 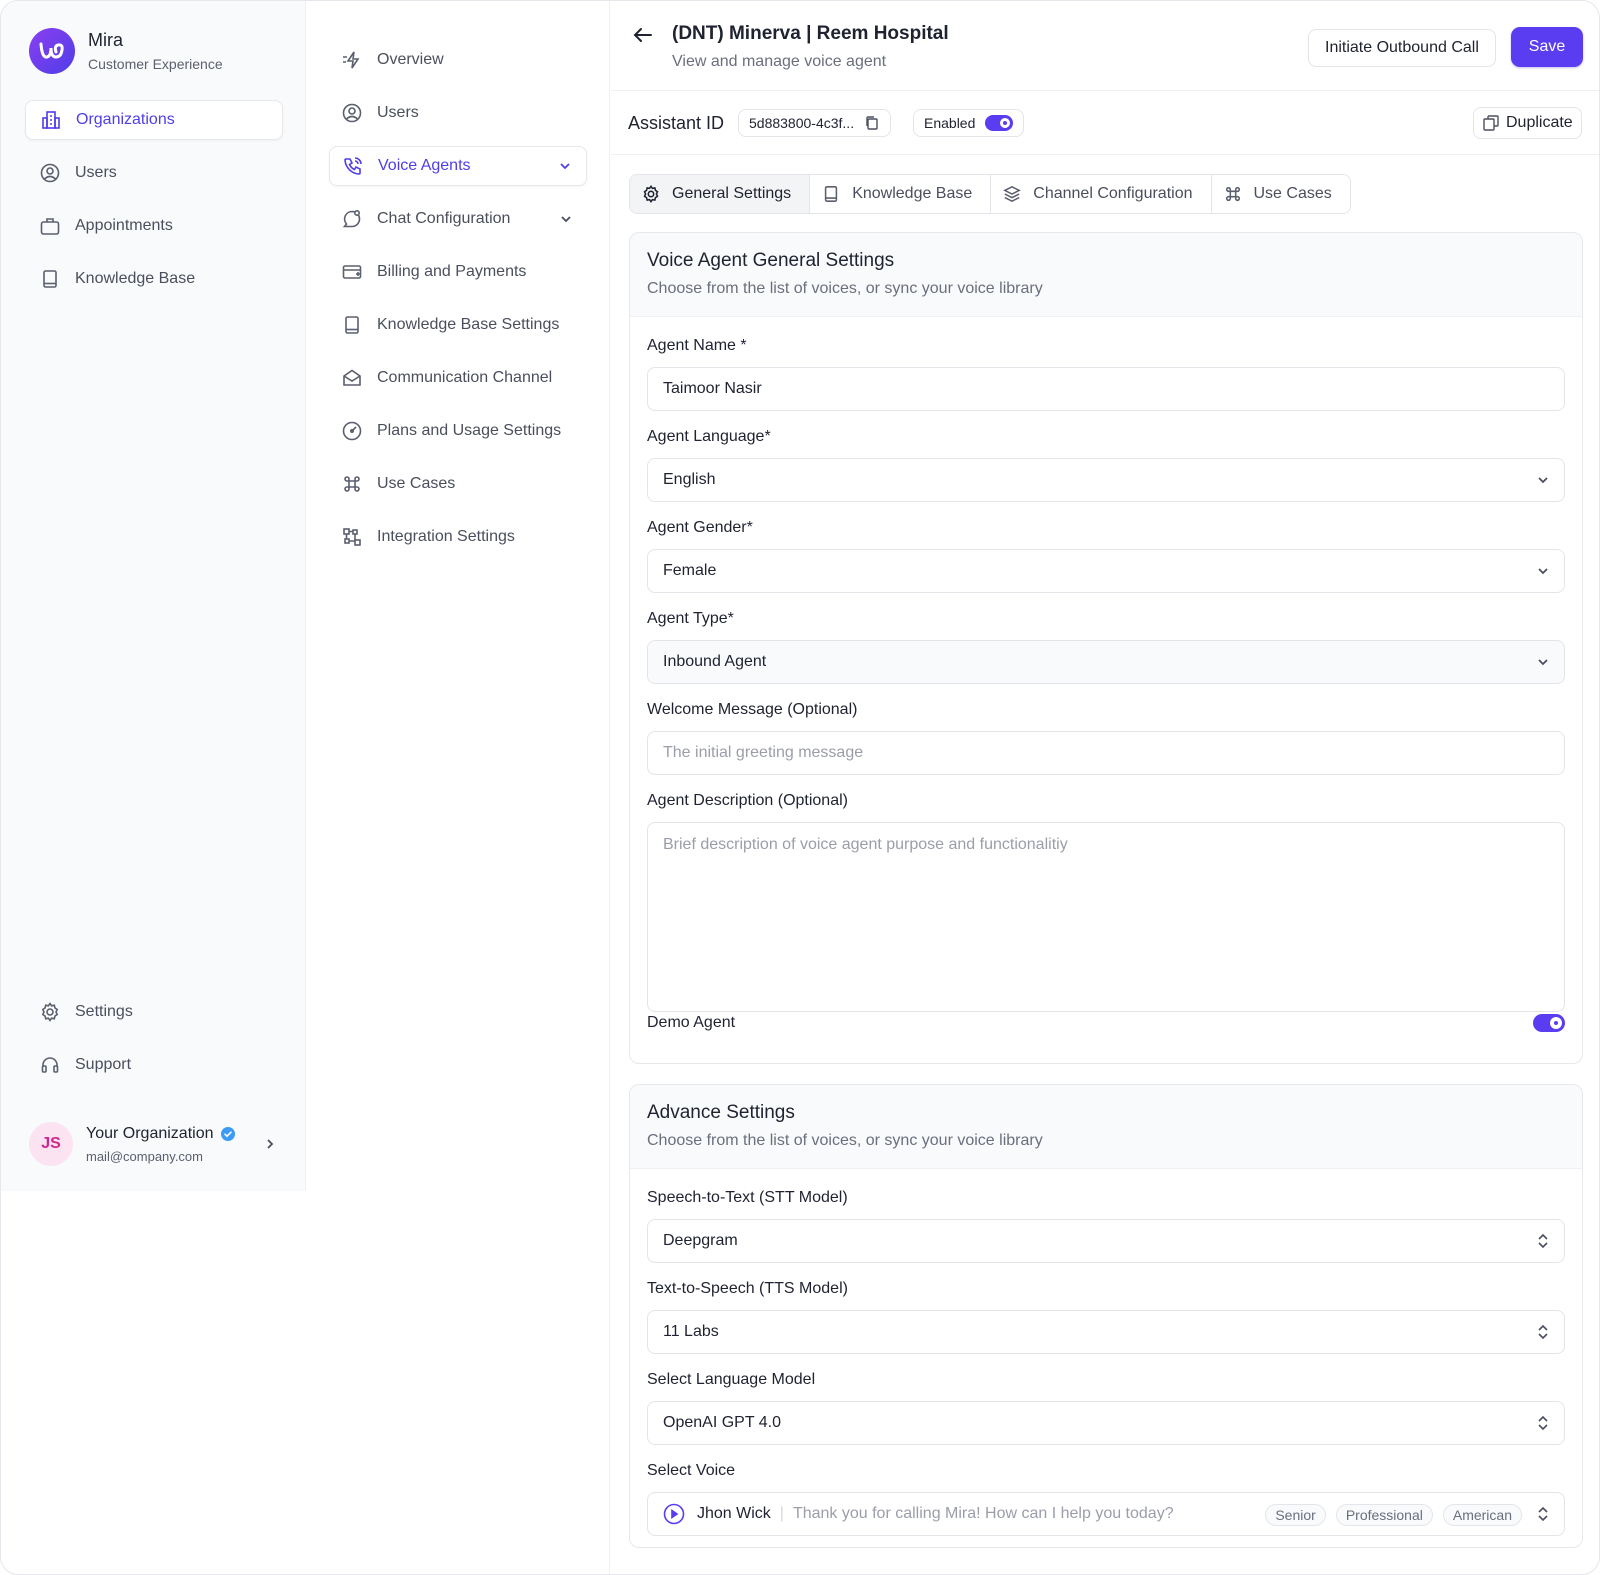 I want to click on welcome-message-input: The initial greeting message, so click(x=1106, y=753).